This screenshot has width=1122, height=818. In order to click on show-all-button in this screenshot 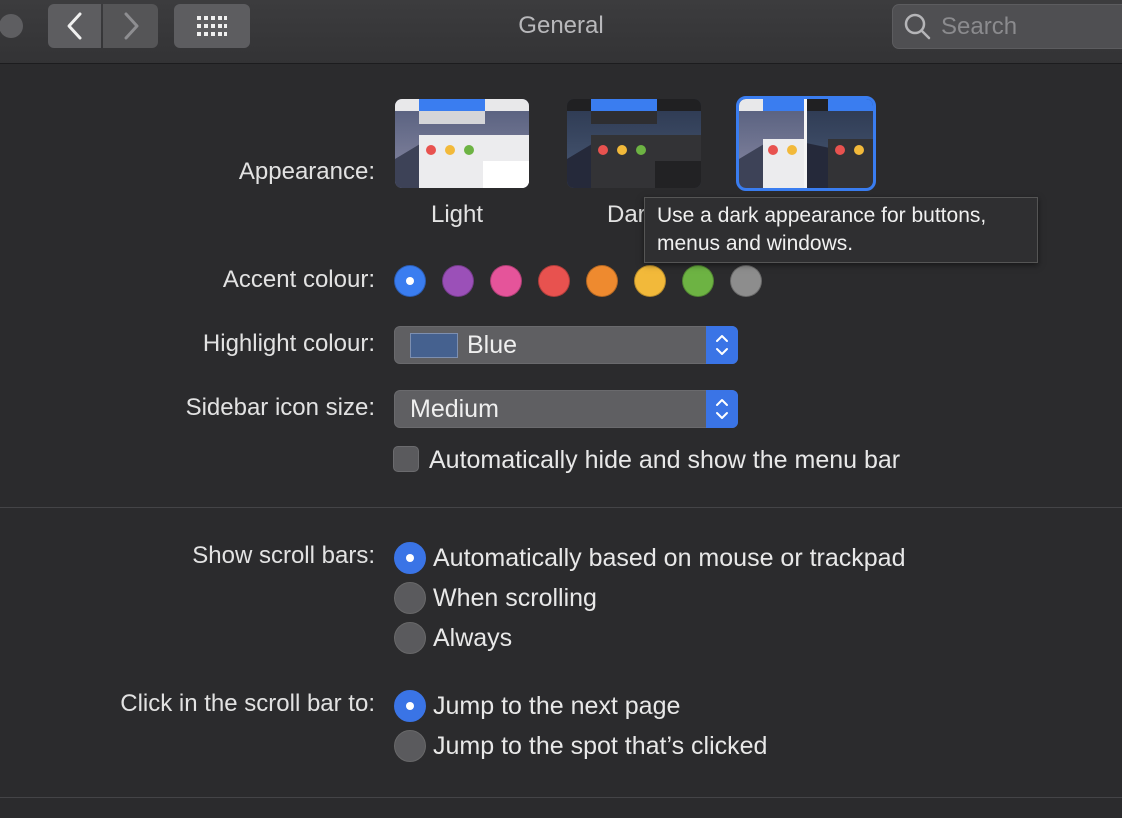, I will do `click(212, 26)`.